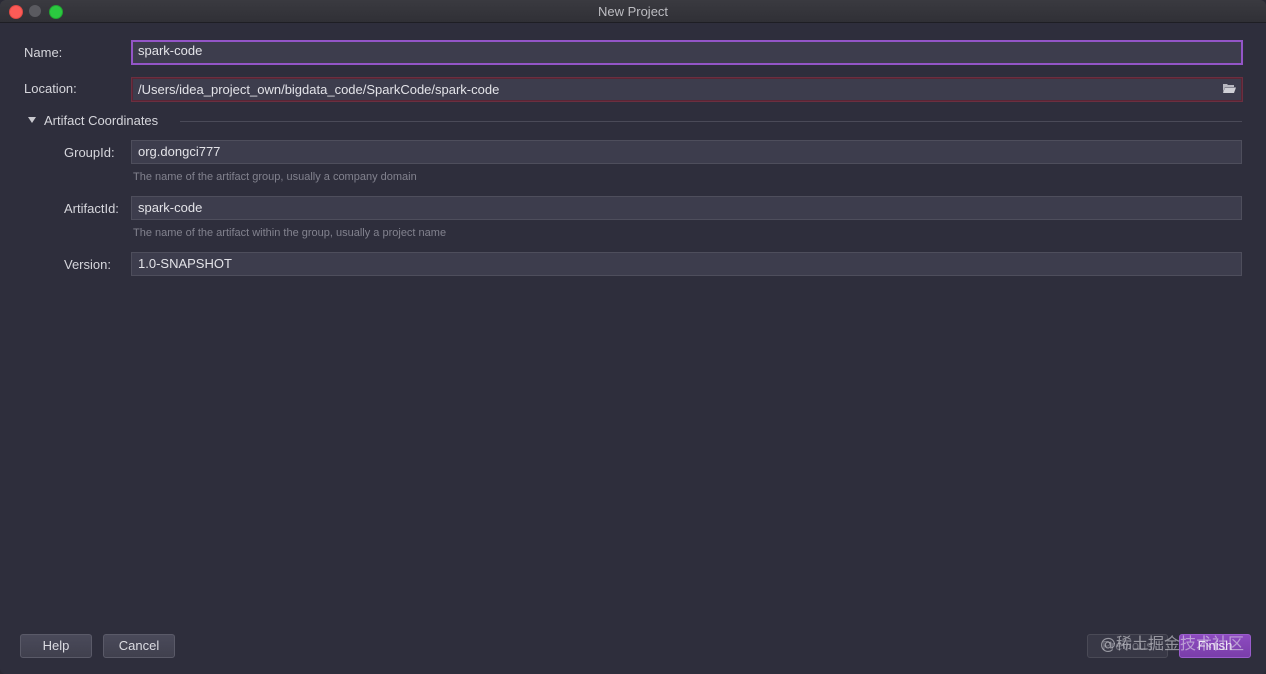 The height and width of the screenshot is (674, 1266). What do you see at coordinates (686, 208) in the screenshot?
I see `artifactid-field: spark-code` at bounding box center [686, 208].